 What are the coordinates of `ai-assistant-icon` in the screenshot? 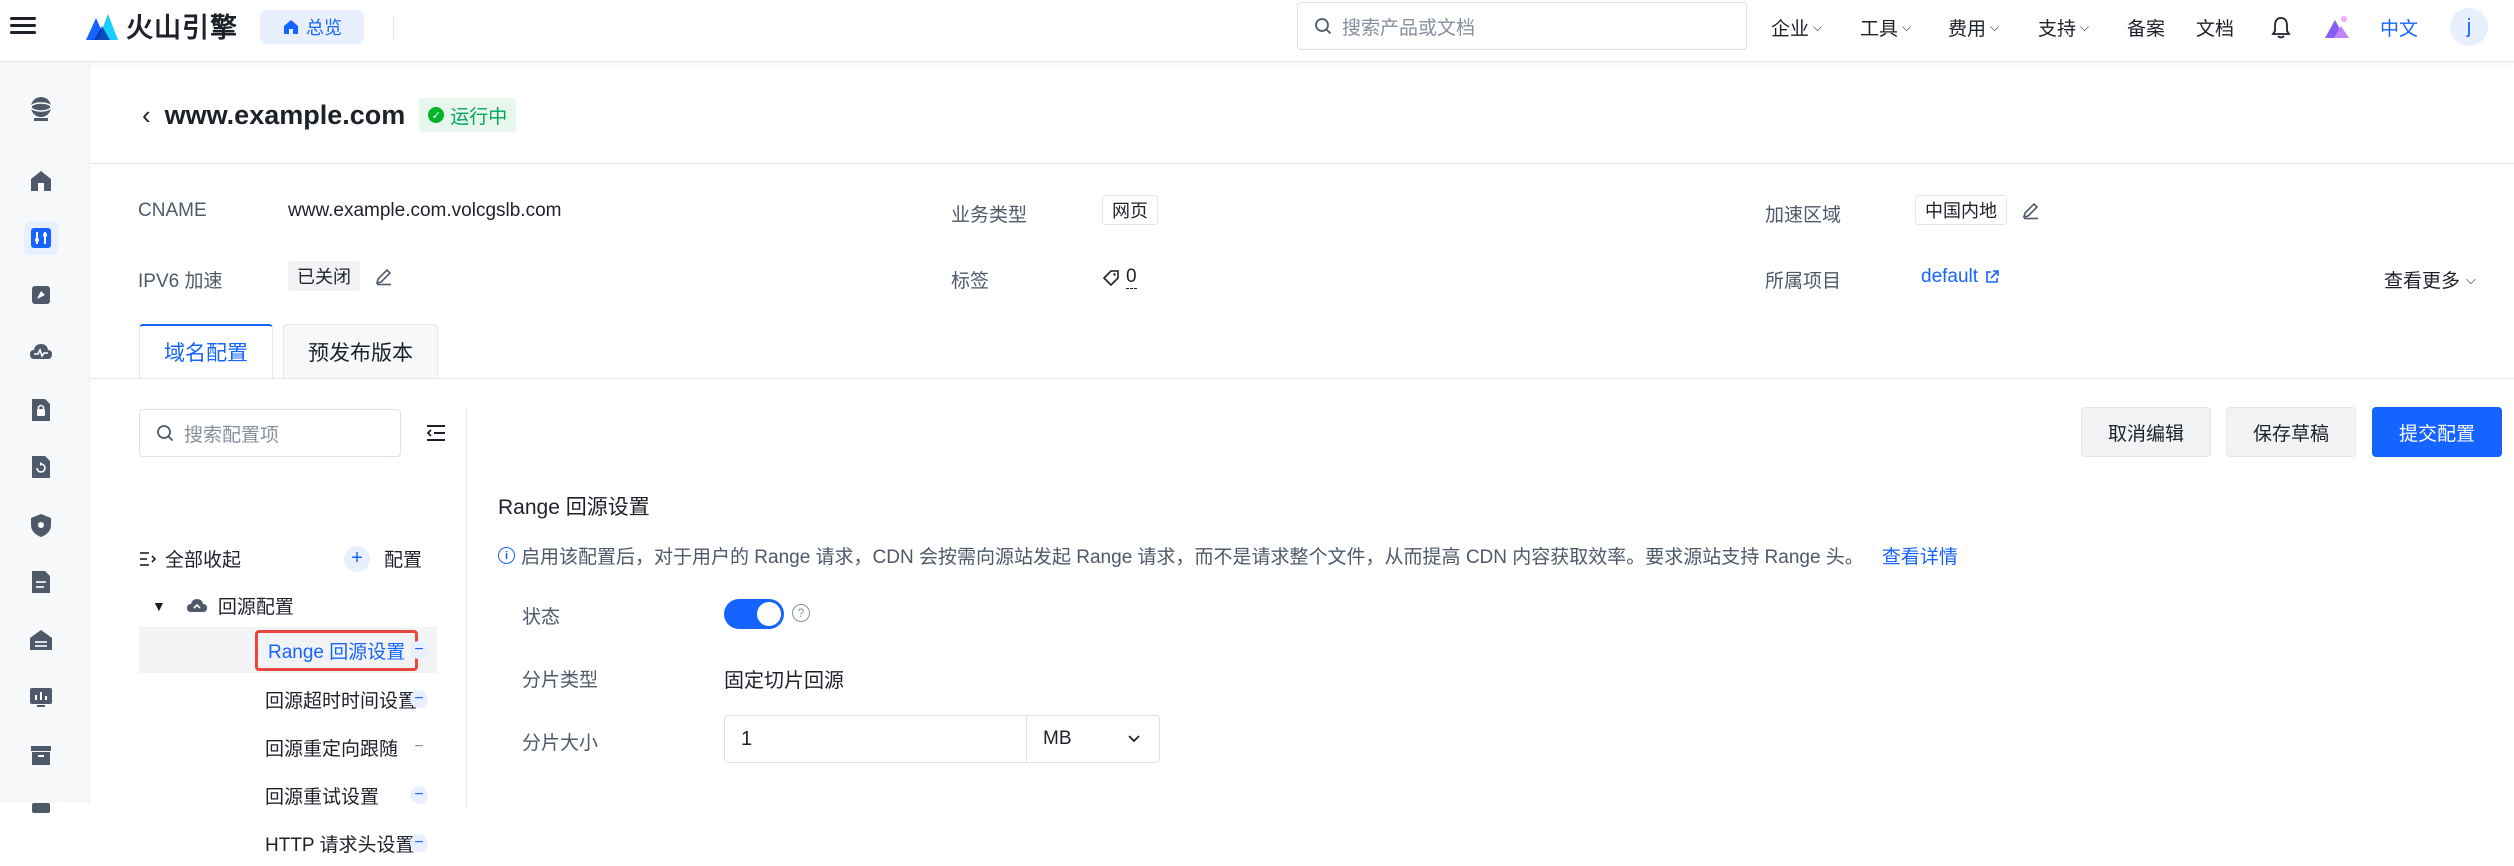 It's located at (2337, 27).